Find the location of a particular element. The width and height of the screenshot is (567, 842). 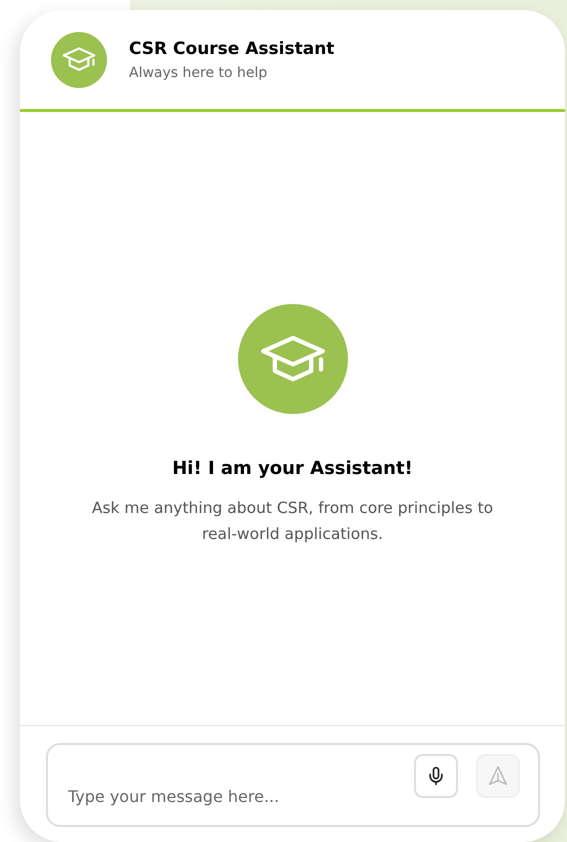

welcome-text: Ask me anything about CSR, from core principles to real-world applications. is located at coordinates (292, 521).